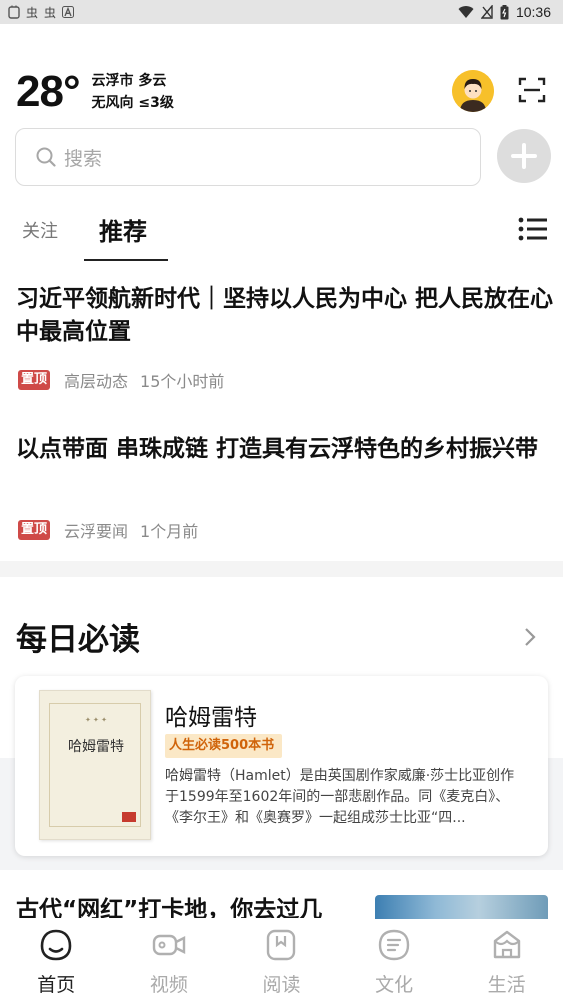 Image resolution: width=563 pixels, height=1002 pixels. I want to click on search-icon, so click(46, 157).